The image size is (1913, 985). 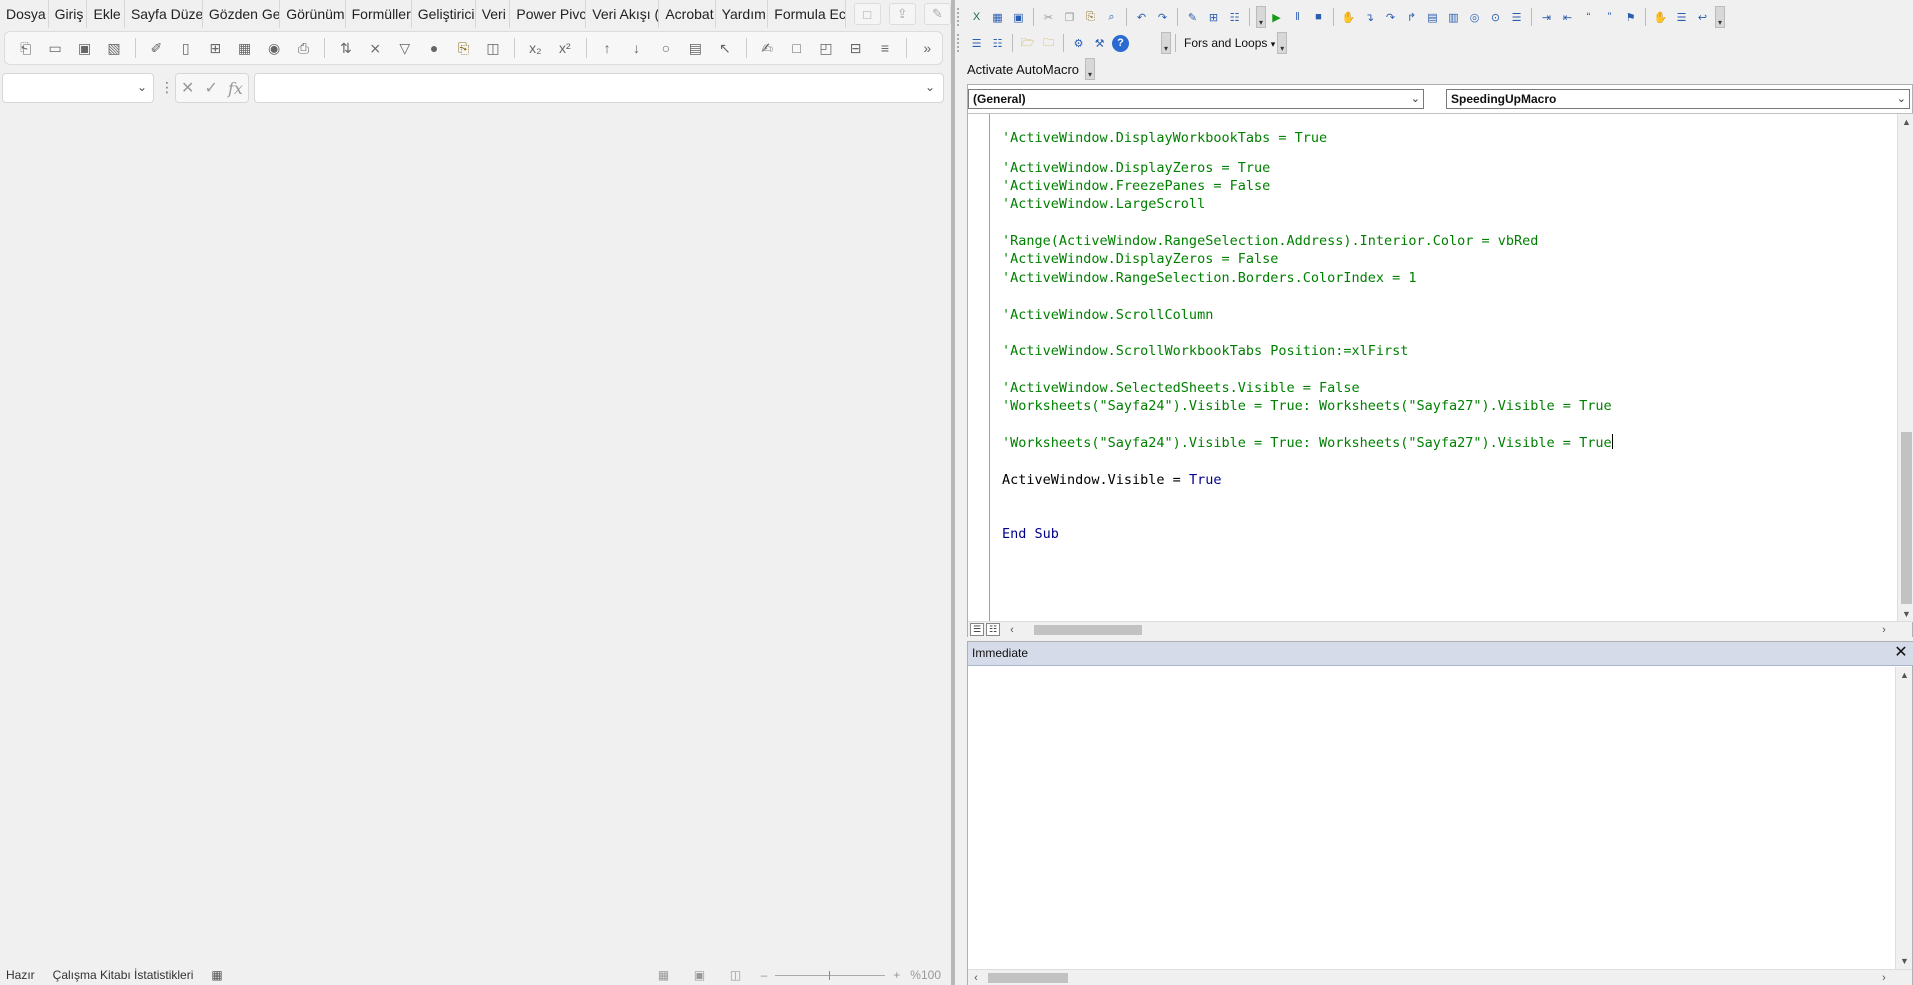 I want to click on zoom-in-icon: +, so click(x=896, y=975).